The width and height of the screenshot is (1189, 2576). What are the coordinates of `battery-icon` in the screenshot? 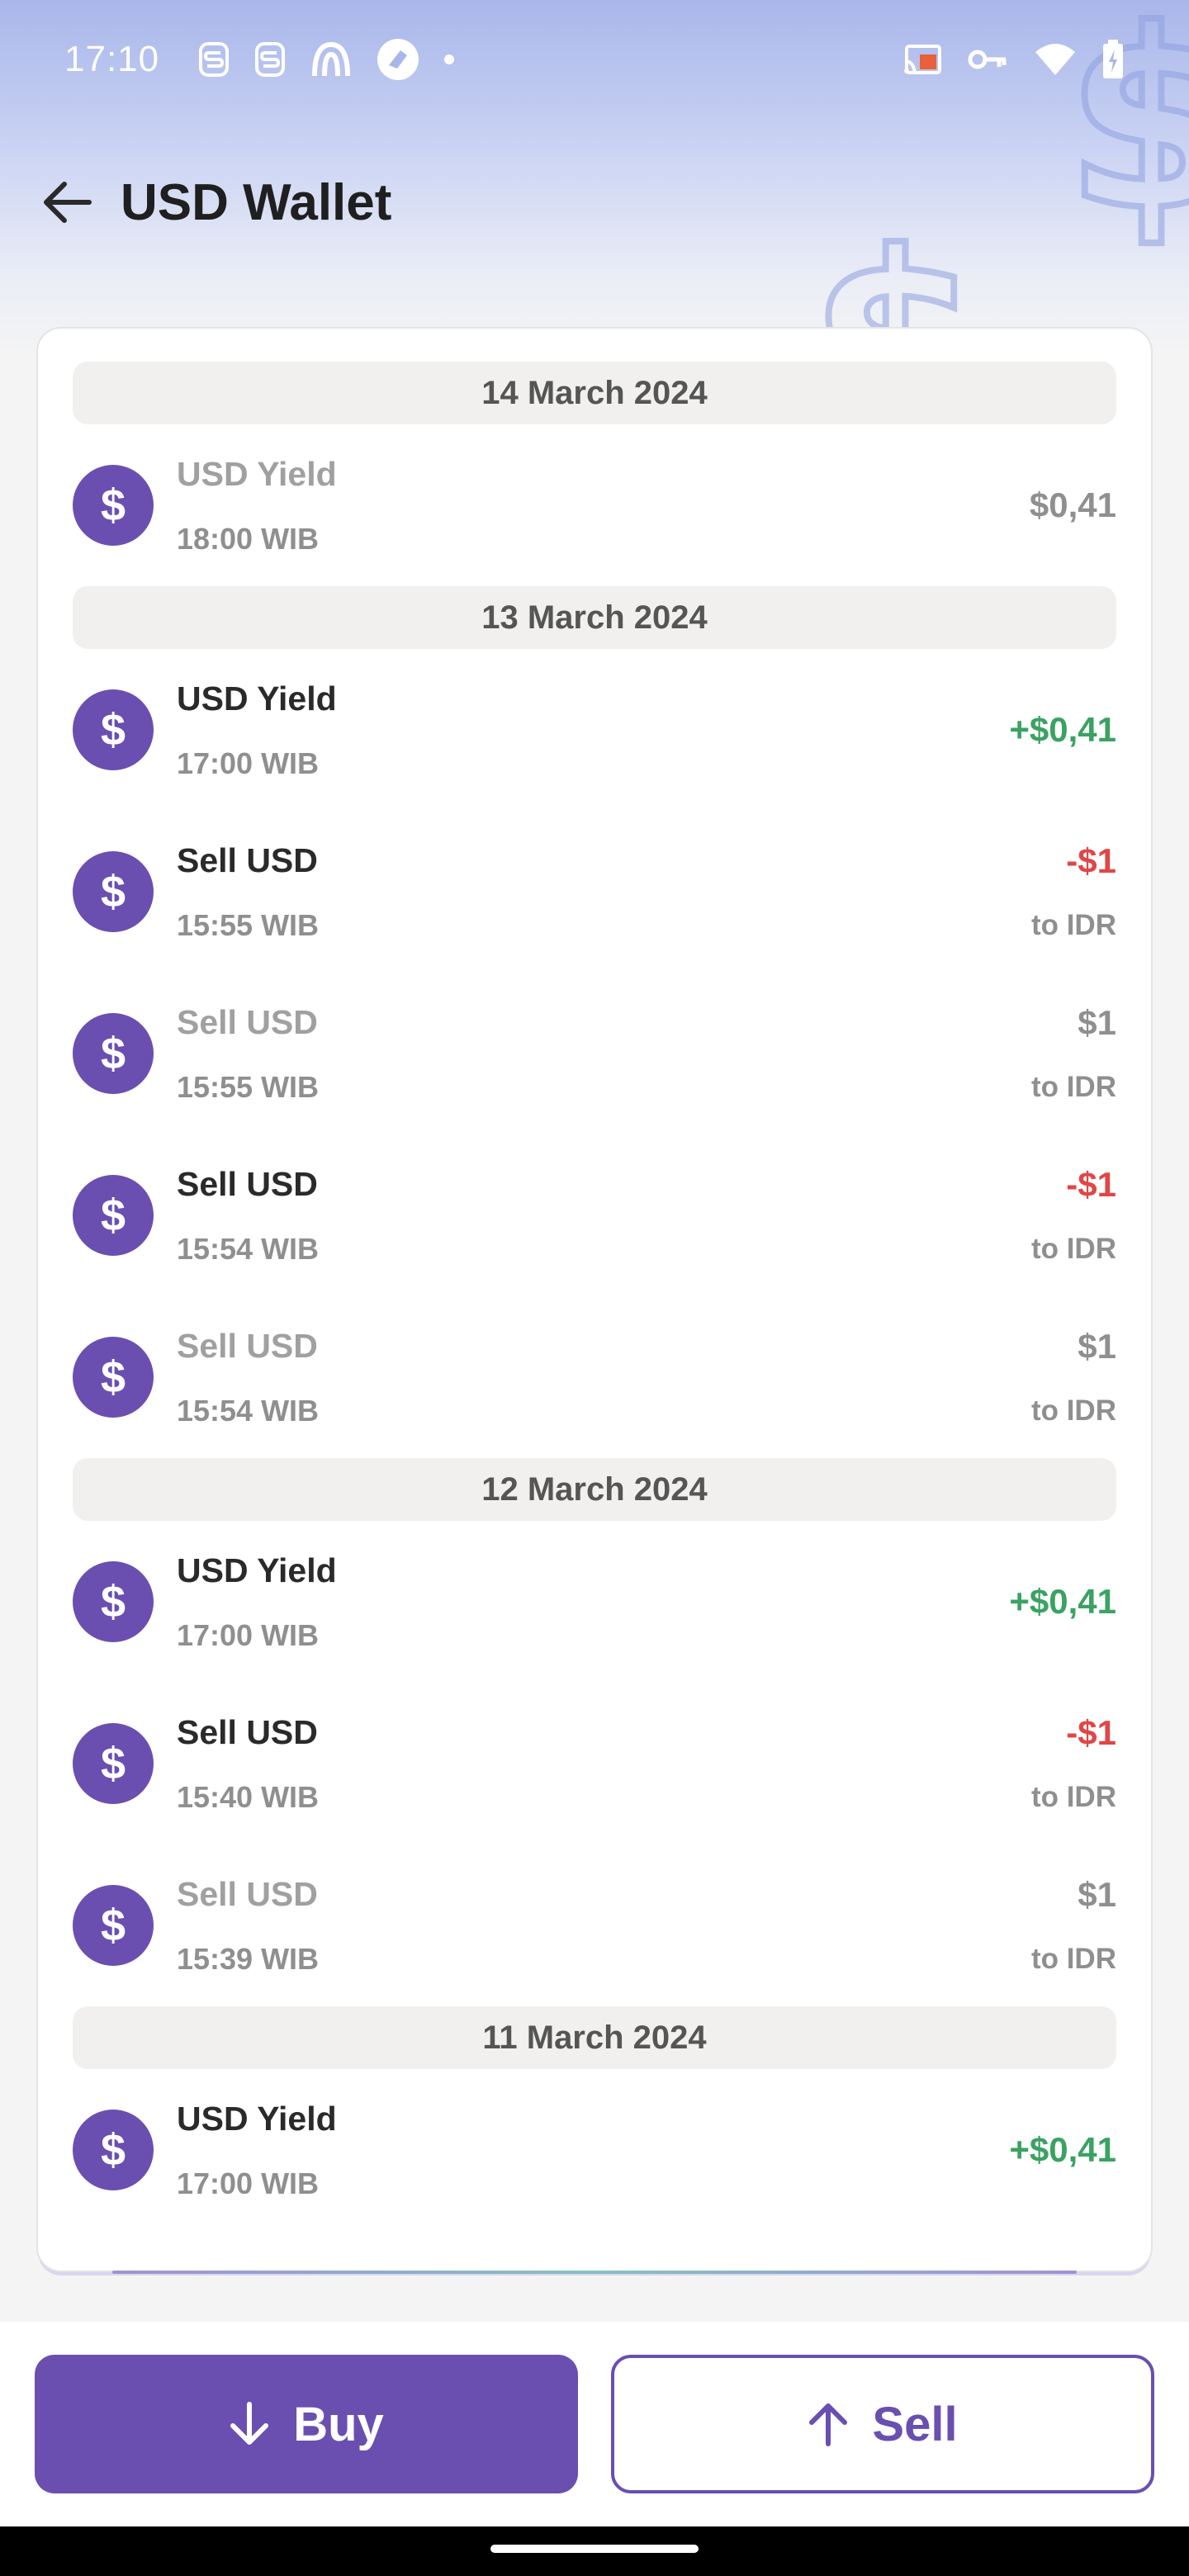 It's located at (1113, 59).